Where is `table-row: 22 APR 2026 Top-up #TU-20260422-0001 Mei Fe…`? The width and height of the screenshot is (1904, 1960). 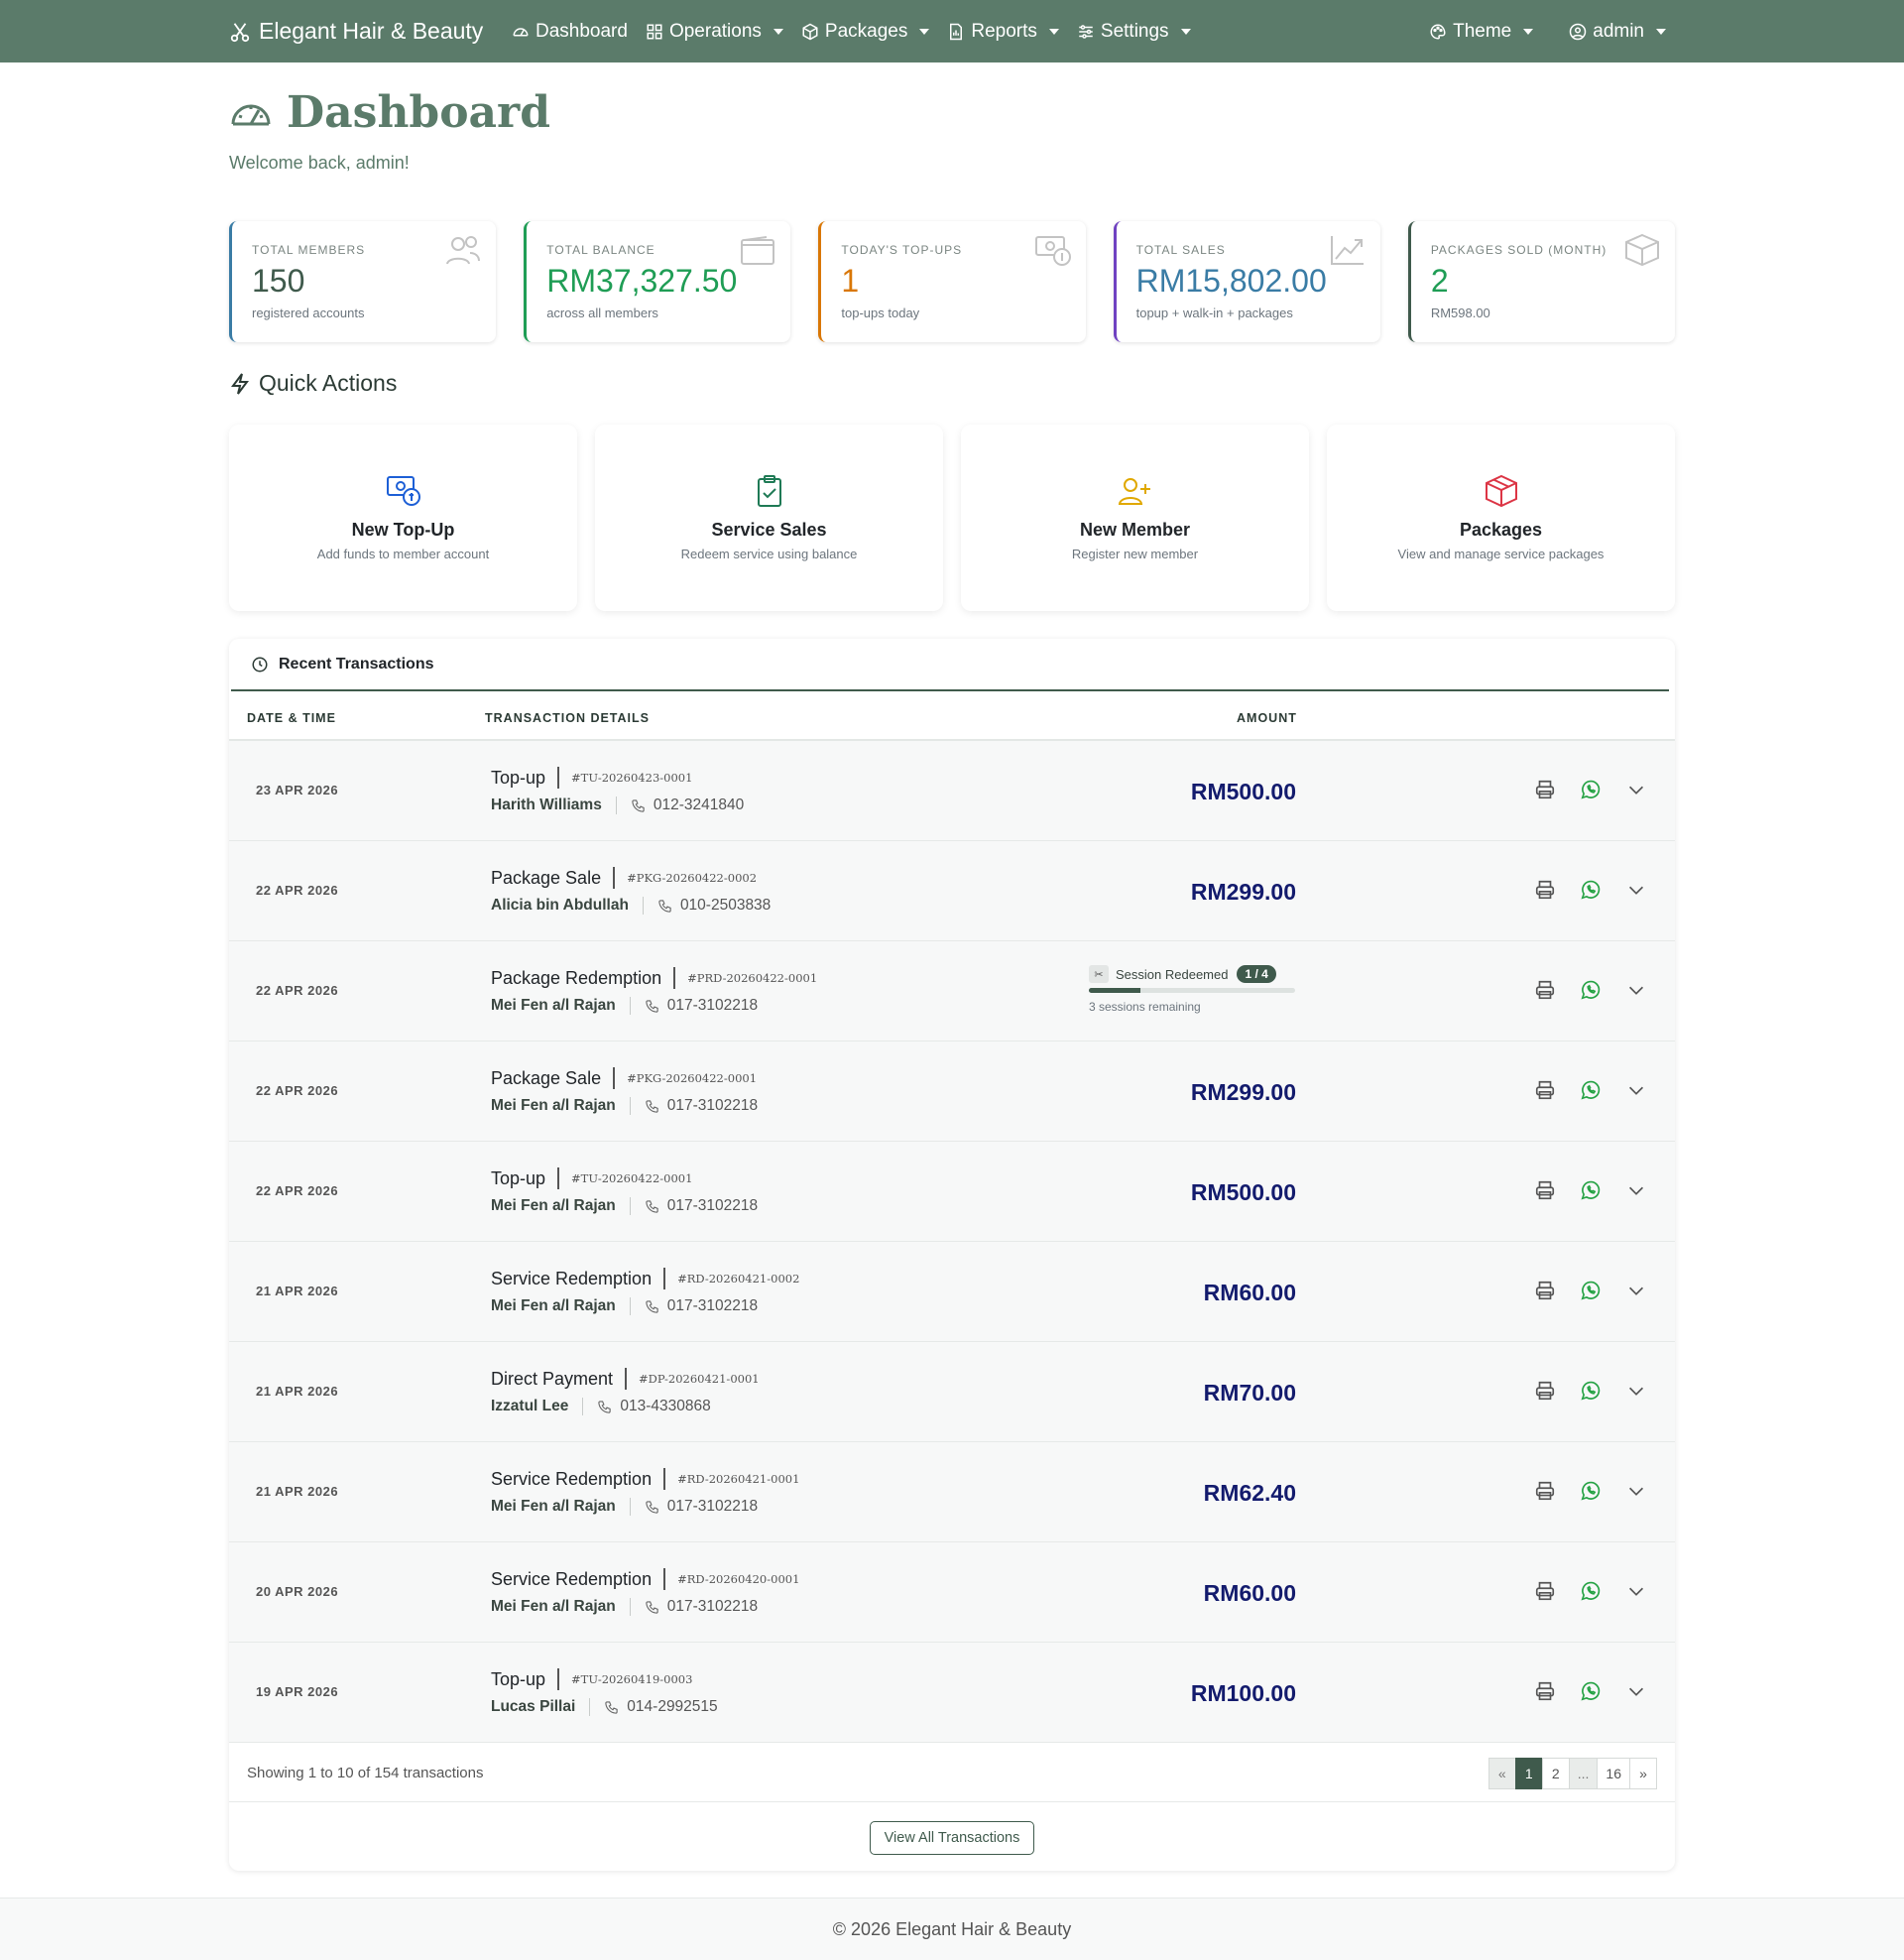 table-row: 22 APR 2026 Top-up #TU-20260422-0001 Mei Fe… is located at coordinates (952, 1192).